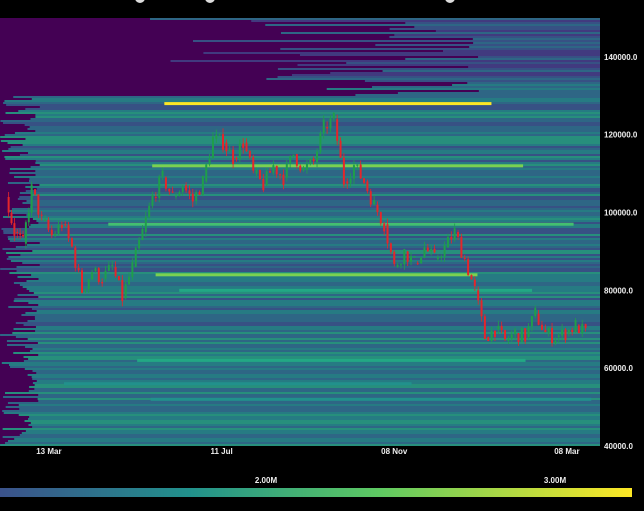 This screenshot has height=511, width=644. What do you see at coordinates (411, 480) in the screenshot?
I see `colorbar-ticks: 2.00M 3.00M` at bounding box center [411, 480].